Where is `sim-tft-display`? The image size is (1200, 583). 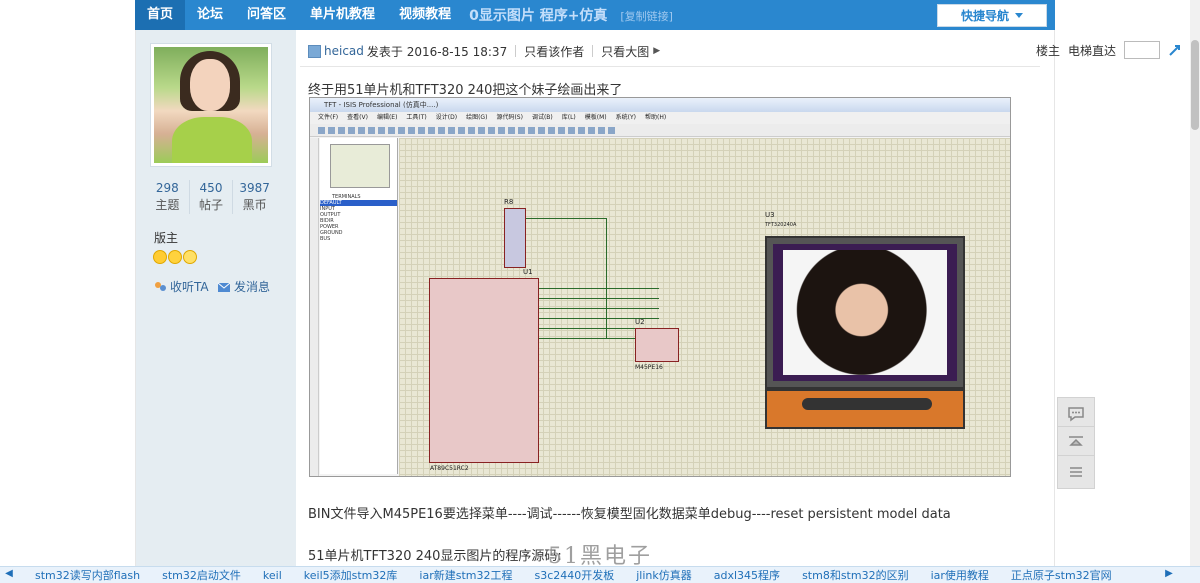
sim-tft-display is located at coordinates (865, 349).